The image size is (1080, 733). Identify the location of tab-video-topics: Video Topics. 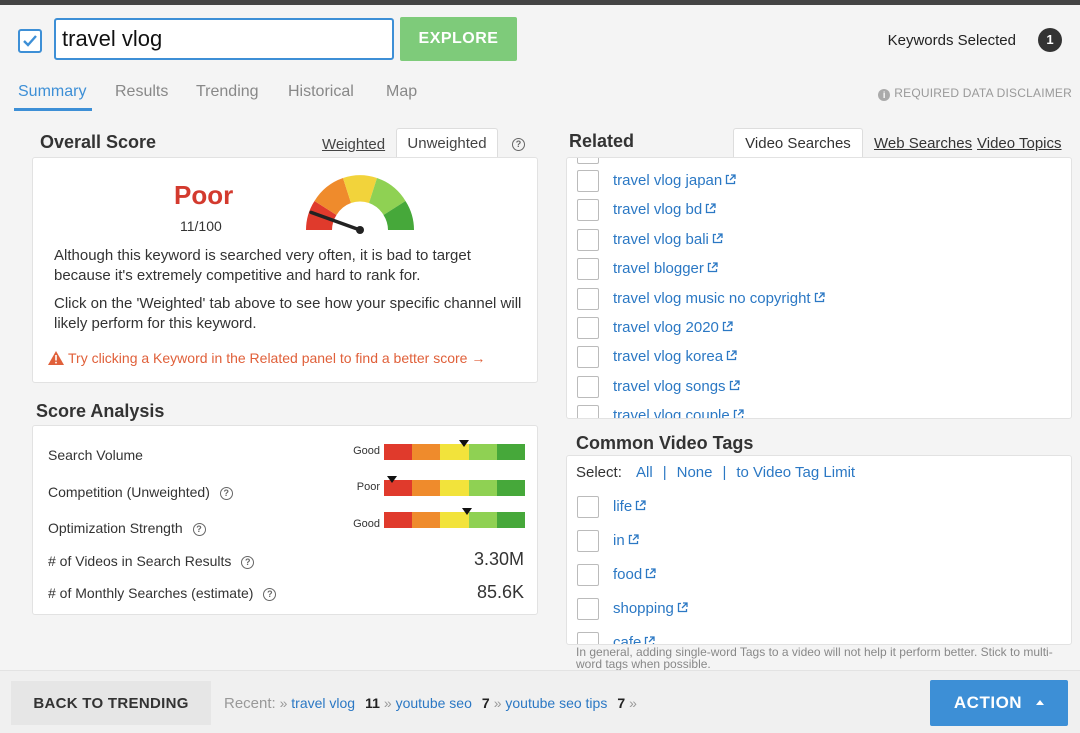
(1019, 143).